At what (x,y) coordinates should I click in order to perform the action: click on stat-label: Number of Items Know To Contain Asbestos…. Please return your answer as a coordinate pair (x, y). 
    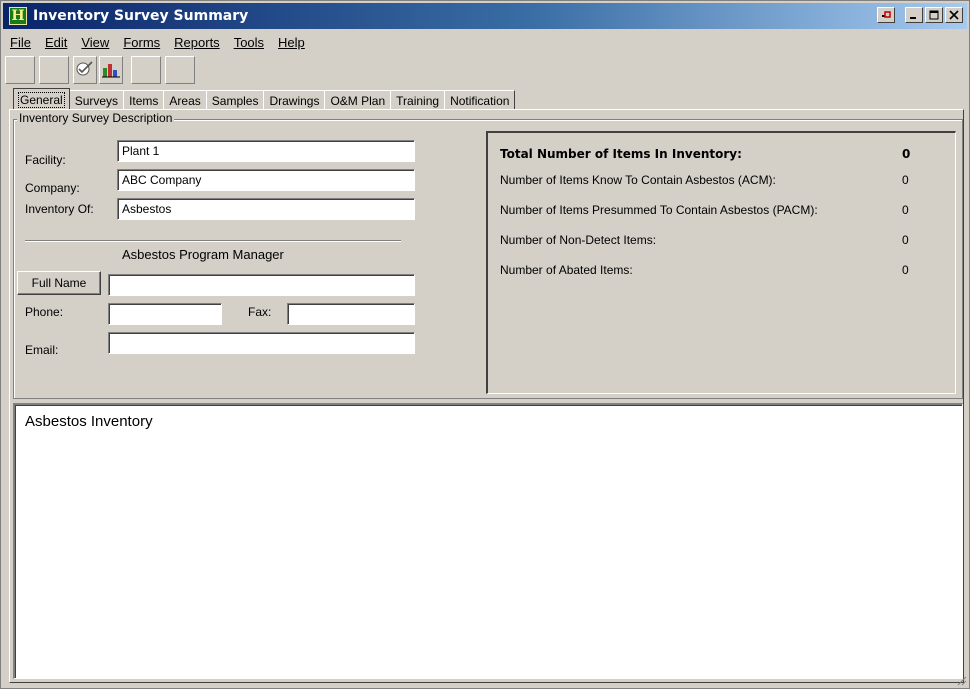
    Looking at the image, I should click on (638, 180).